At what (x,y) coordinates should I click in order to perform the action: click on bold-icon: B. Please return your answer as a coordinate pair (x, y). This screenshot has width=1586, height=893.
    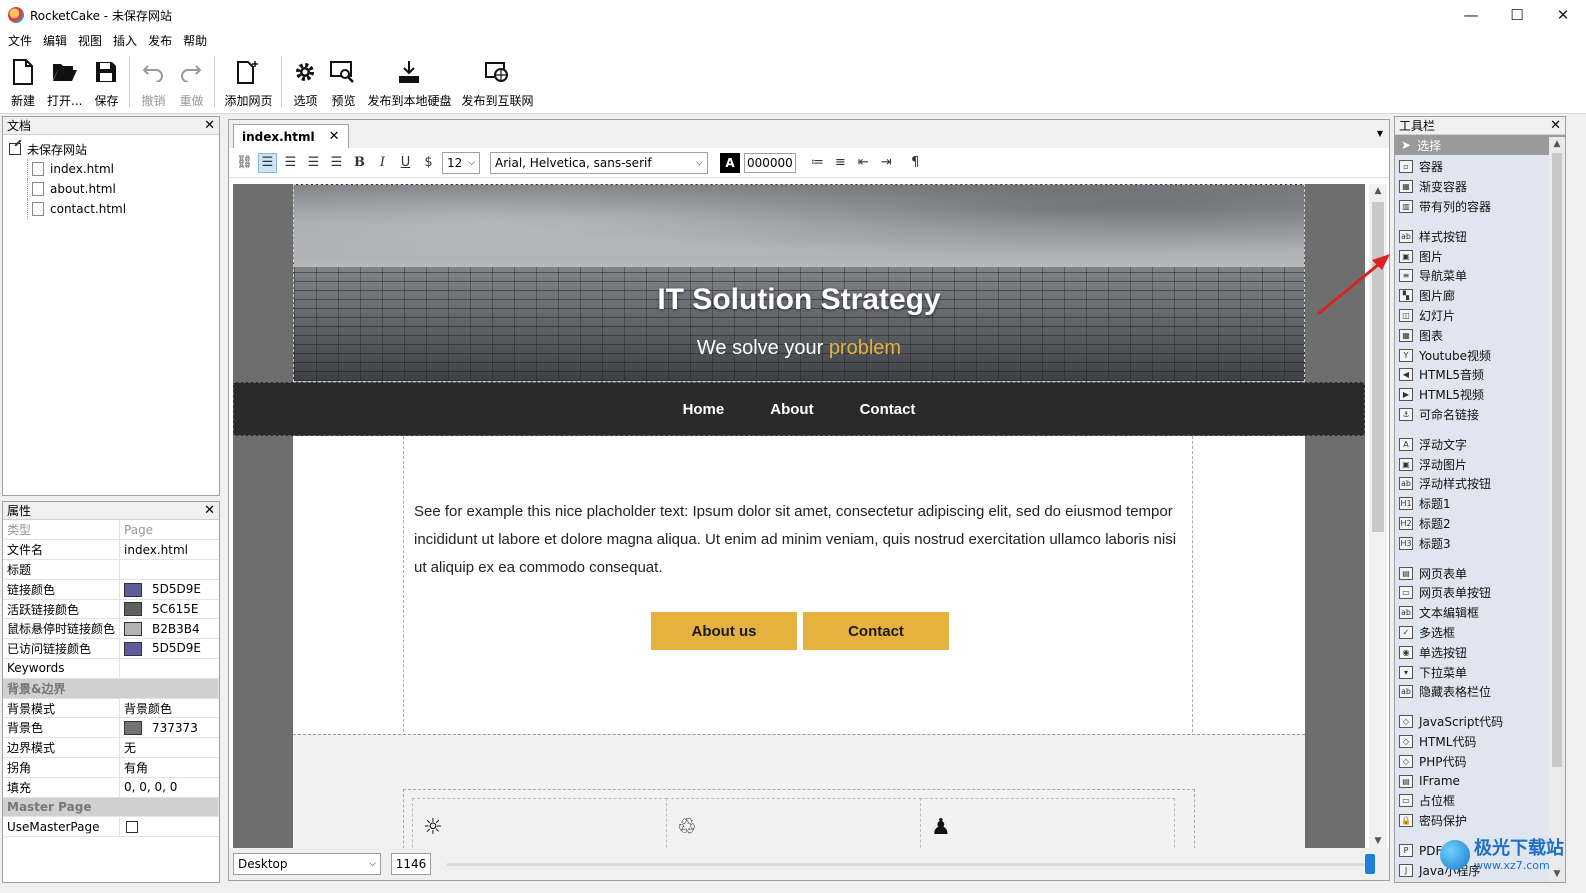
    Looking at the image, I should click on (359, 163).